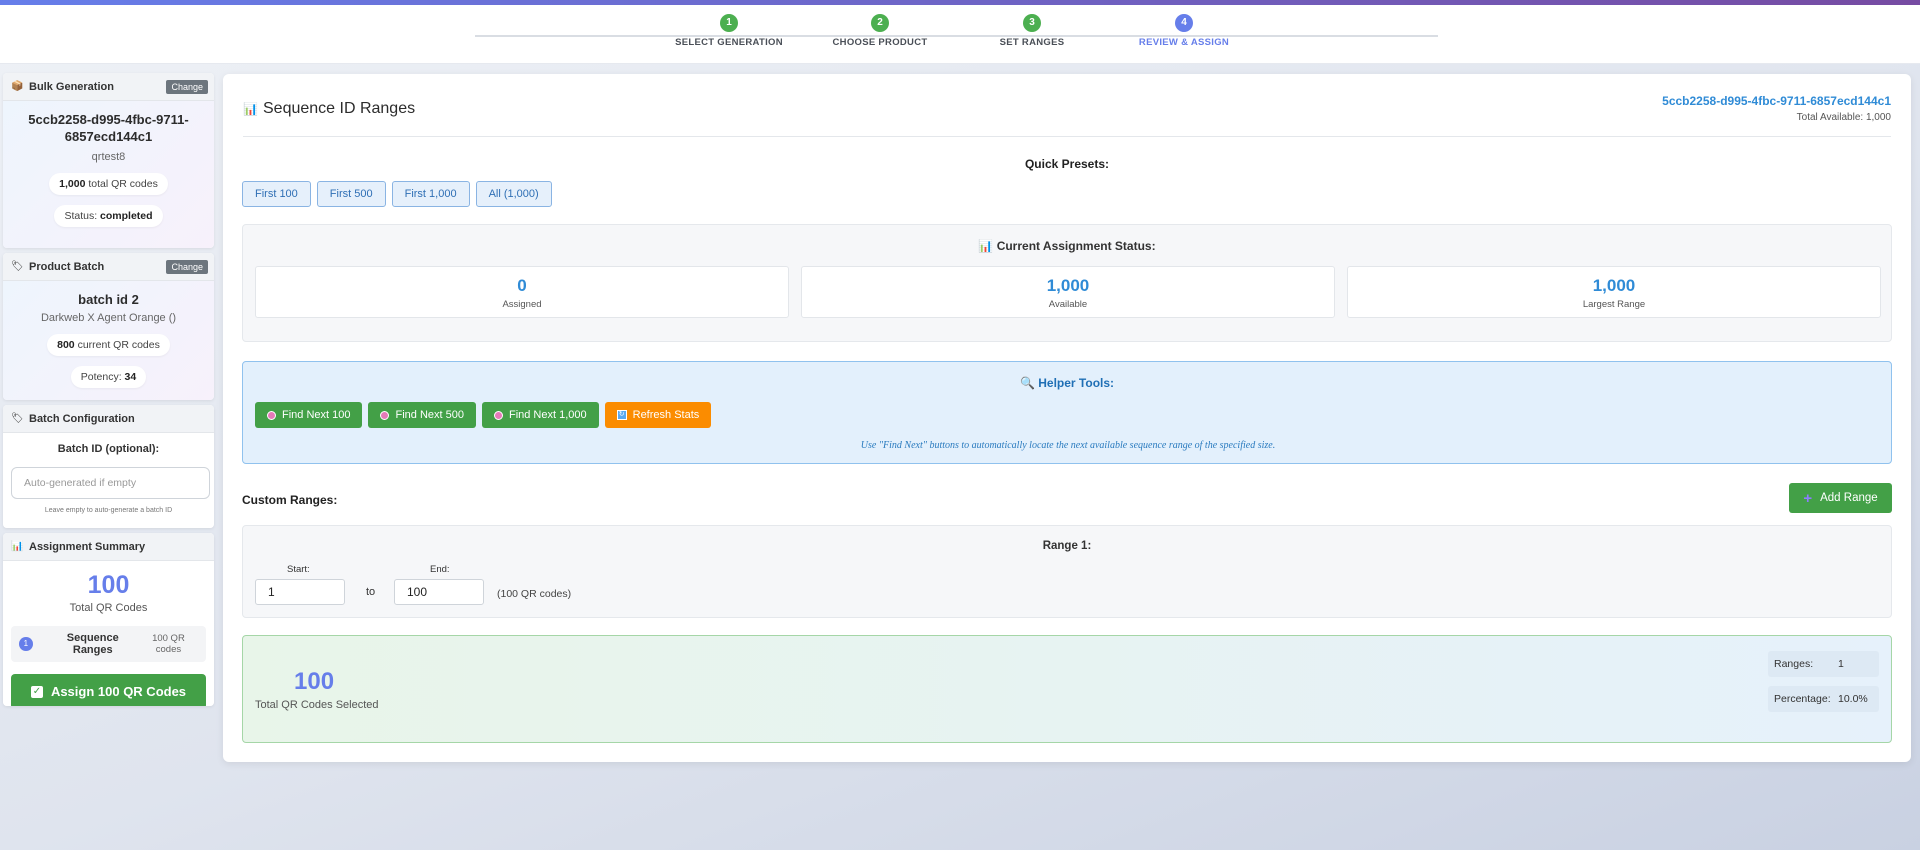  I want to click on potency-value: 34, so click(130, 377).